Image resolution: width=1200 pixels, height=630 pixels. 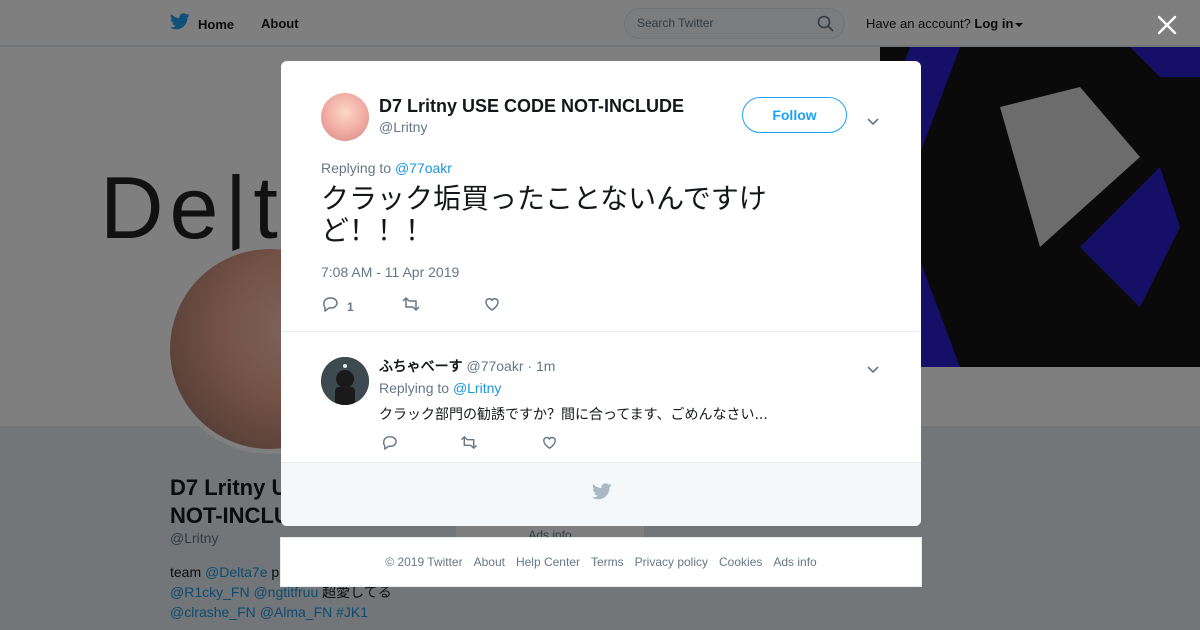 I want to click on replying-to: Replying to @77oakr, so click(x=386, y=168).